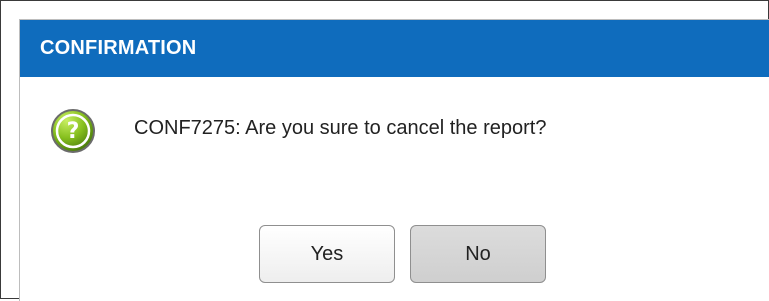 This screenshot has width=769, height=301. What do you see at coordinates (327, 254) in the screenshot?
I see `yes-button: Yes` at bounding box center [327, 254].